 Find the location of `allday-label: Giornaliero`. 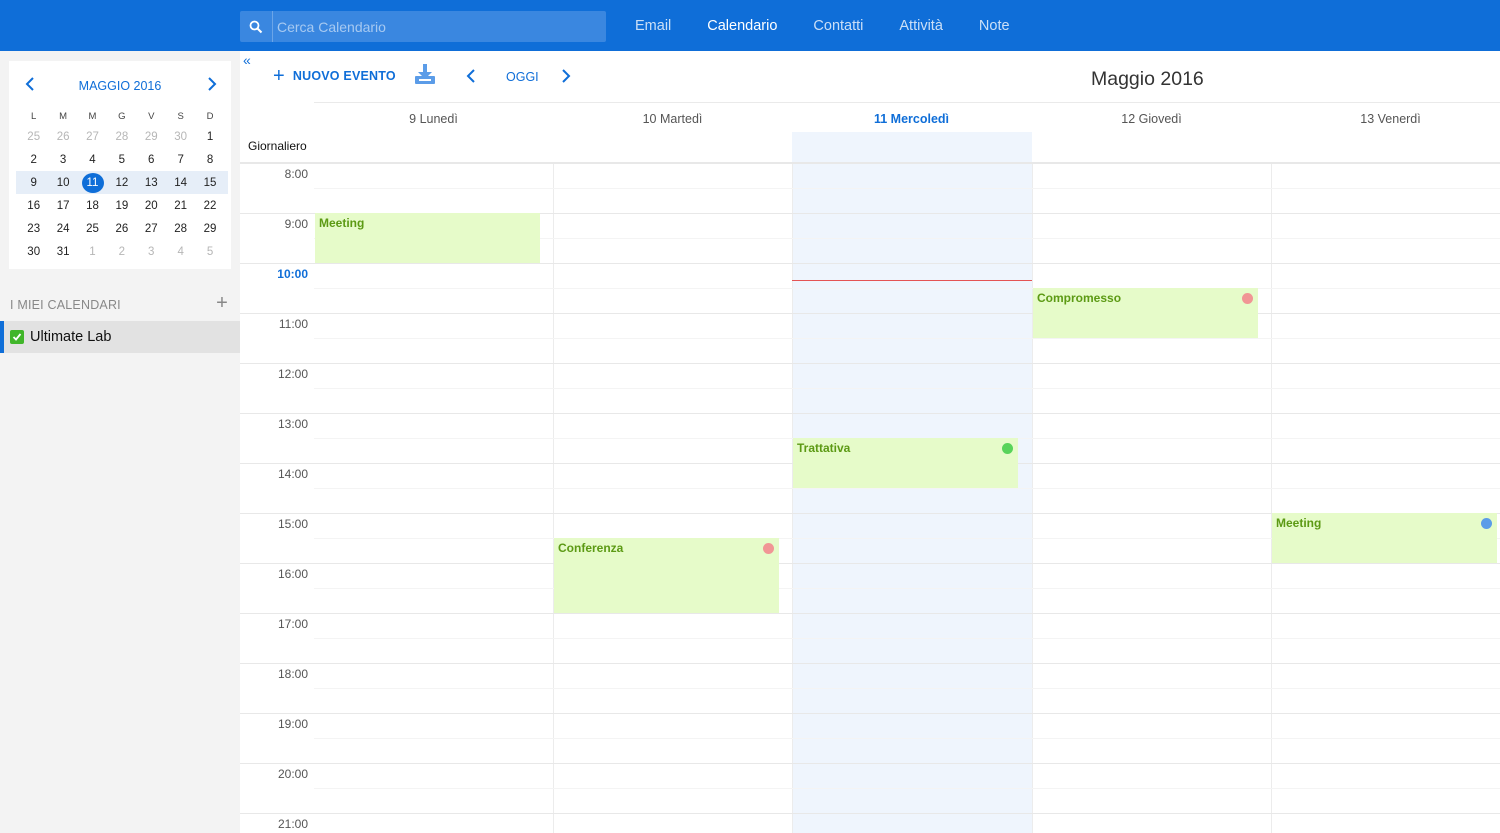

allday-label: Giornaliero is located at coordinates (277, 146).